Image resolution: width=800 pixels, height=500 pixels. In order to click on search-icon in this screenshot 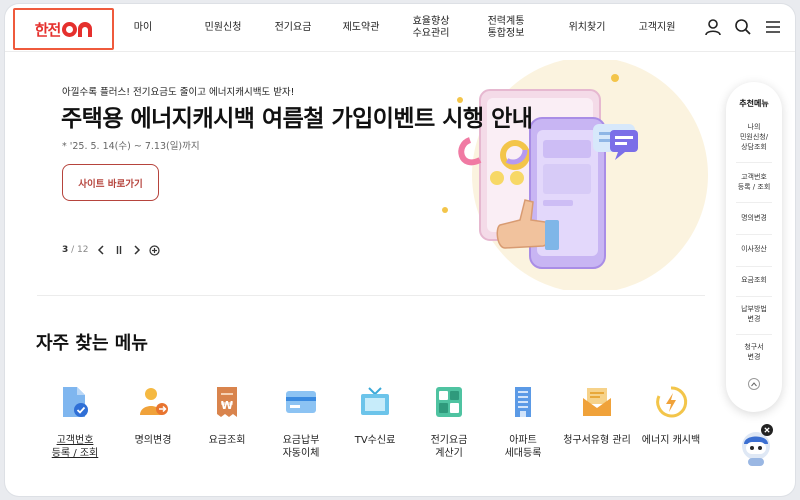, I will do `click(743, 27)`.